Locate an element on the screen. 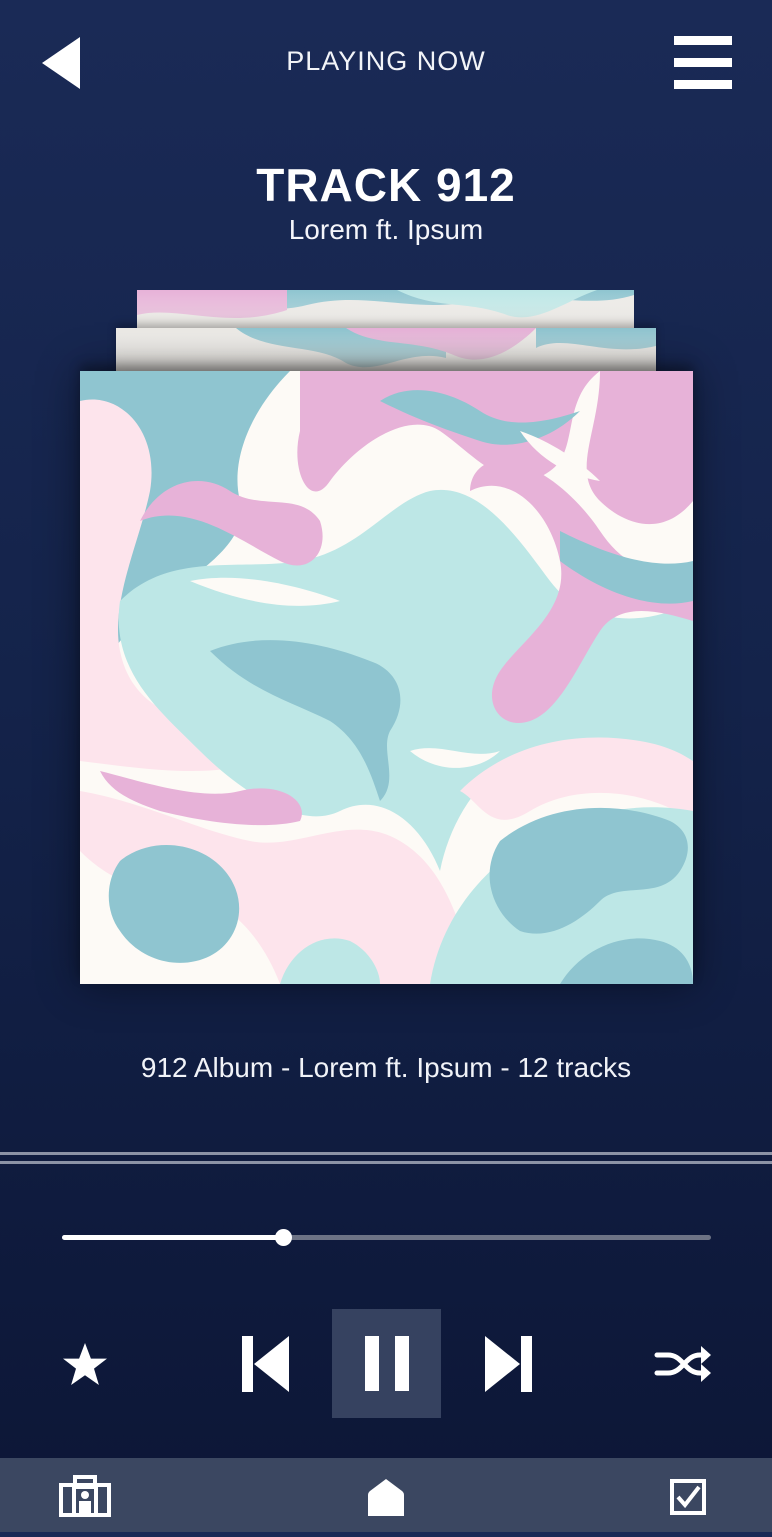 The image size is (772, 1537). top-bar: PLAYING NOW is located at coordinates (386, 62).